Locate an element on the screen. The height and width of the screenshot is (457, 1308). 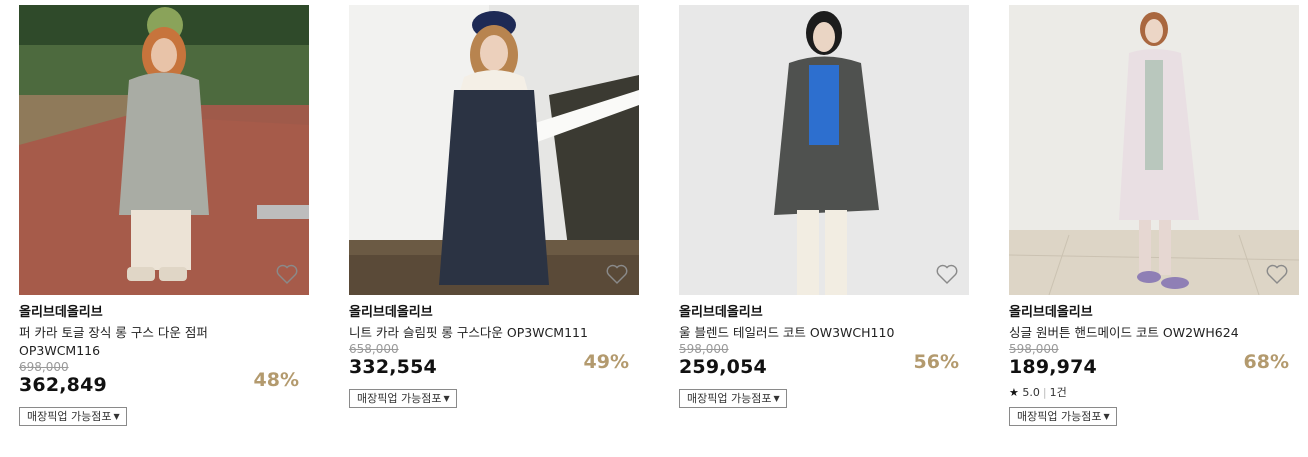
product-name: 싱글 원버튼 핸드메이드 코트 OW2WH624 is located at coordinates (1144, 333).